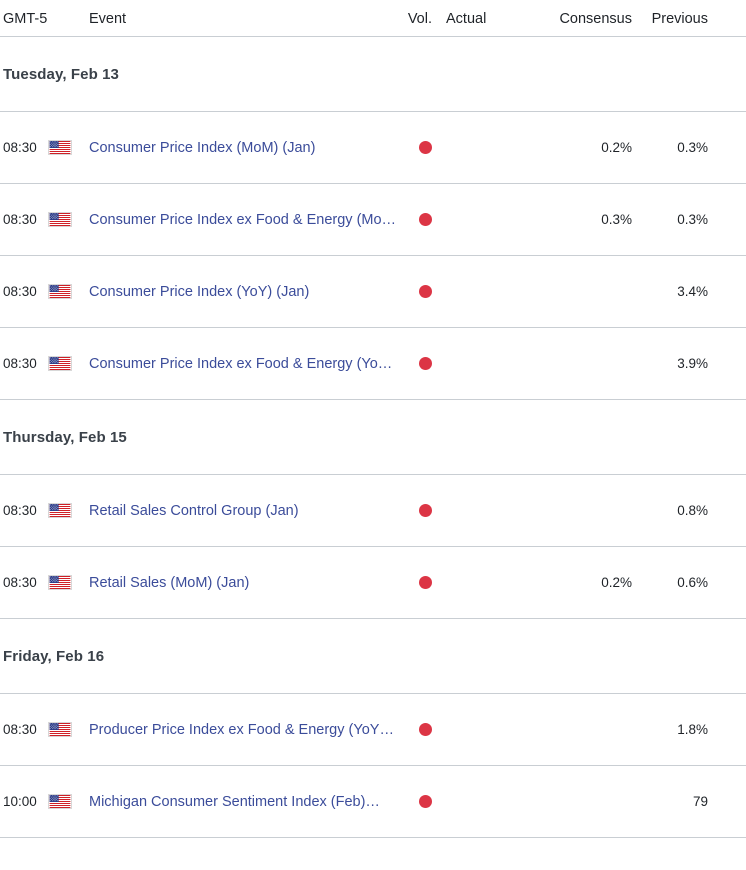 The width and height of the screenshot is (746, 870). I want to click on event-previous-value: 1.8%, so click(692, 729).